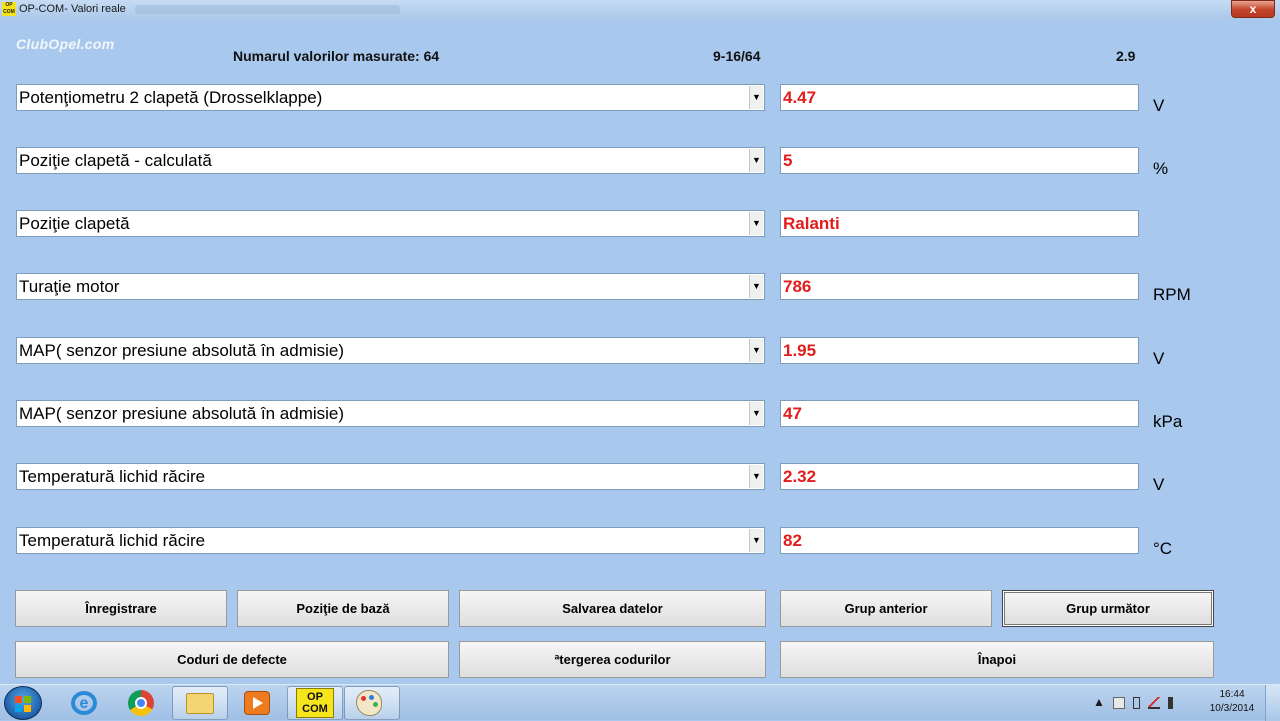 This screenshot has width=1280, height=721. I want to click on title-bar: OP COM OP-COM- Valori reale x, so click(640, 10).